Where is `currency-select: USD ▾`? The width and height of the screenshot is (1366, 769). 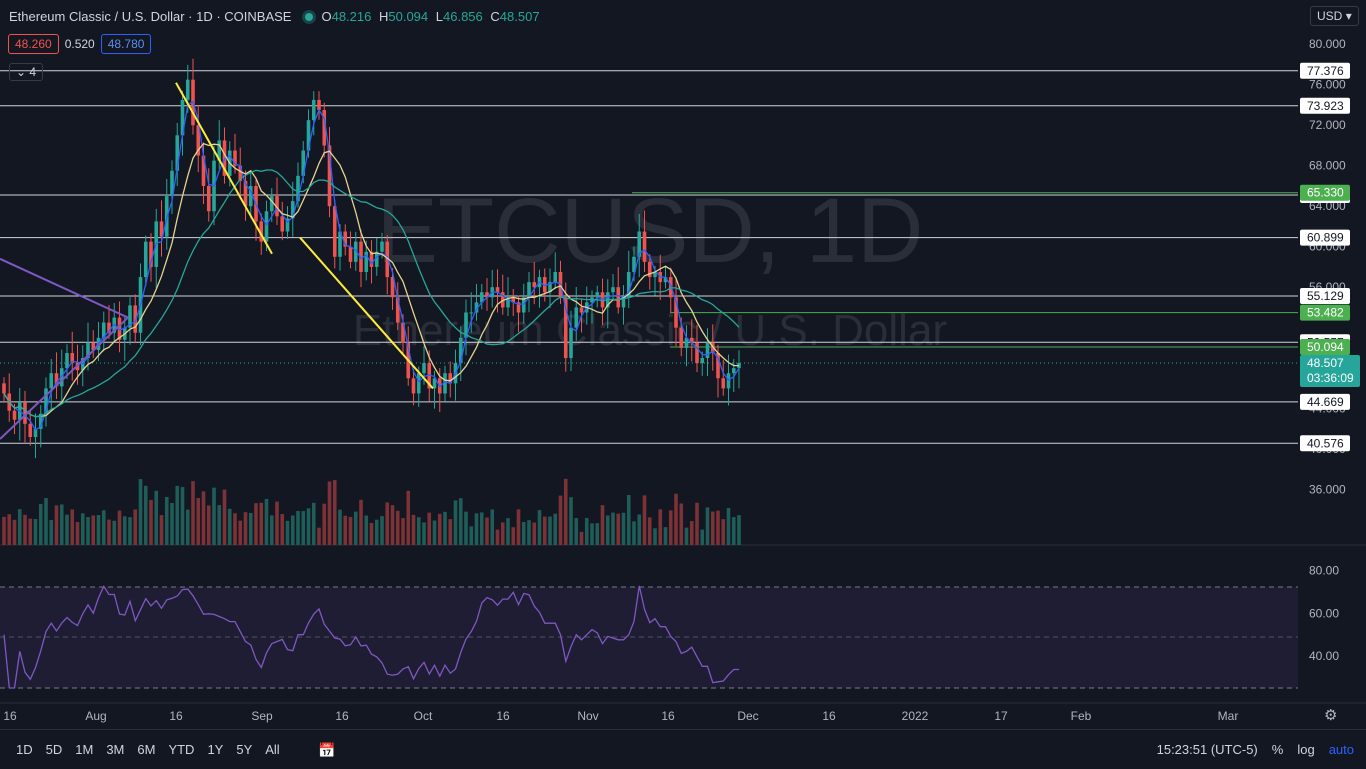 currency-select: USD ▾ is located at coordinates (1334, 16).